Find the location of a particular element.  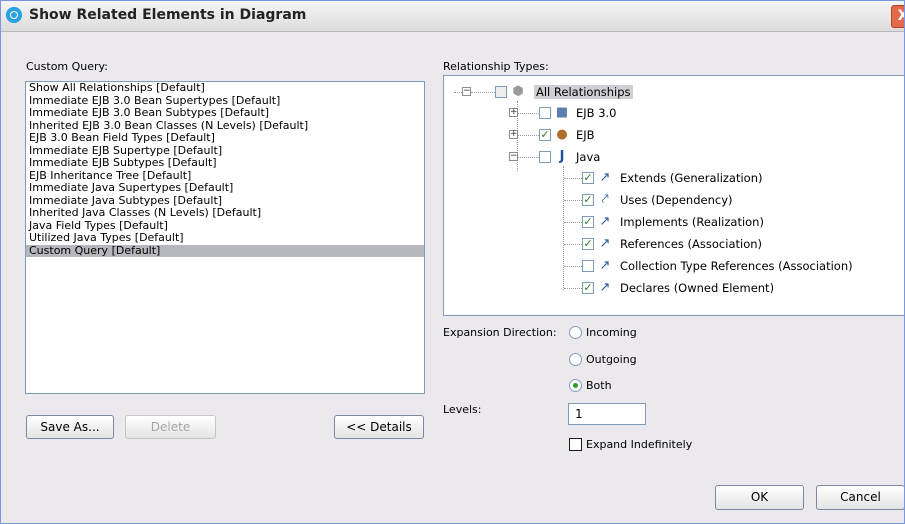

extends-arrow-icon: ↗ is located at coordinates (605, 177).